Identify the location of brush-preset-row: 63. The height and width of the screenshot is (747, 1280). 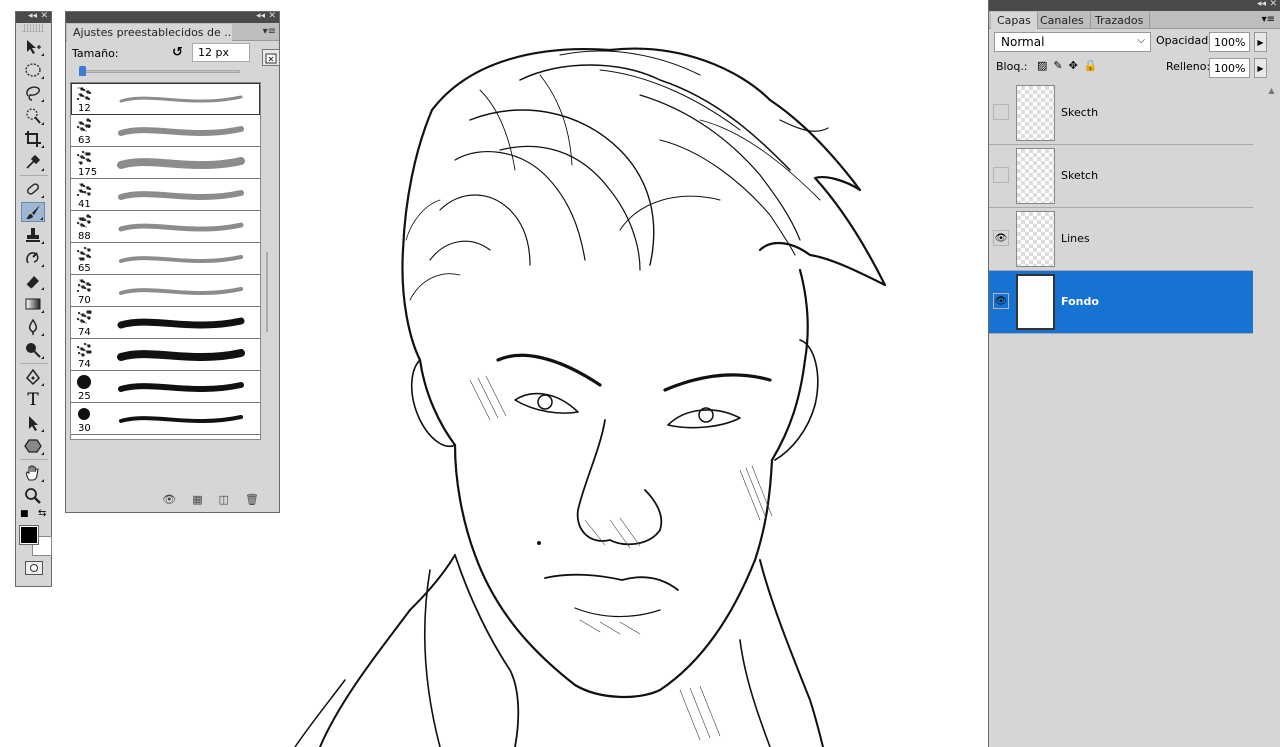
(165, 131).